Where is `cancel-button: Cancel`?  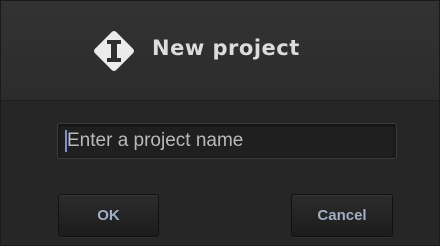 cancel-button: Cancel is located at coordinates (342, 215).